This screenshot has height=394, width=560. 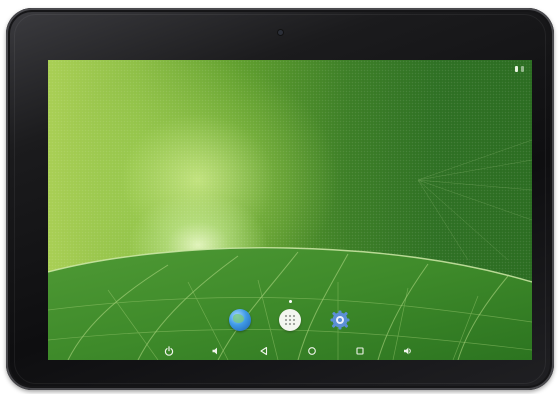 What do you see at coordinates (280, 32) in the screenshot?
I see `front-camera` at bounding box center [280, 32].